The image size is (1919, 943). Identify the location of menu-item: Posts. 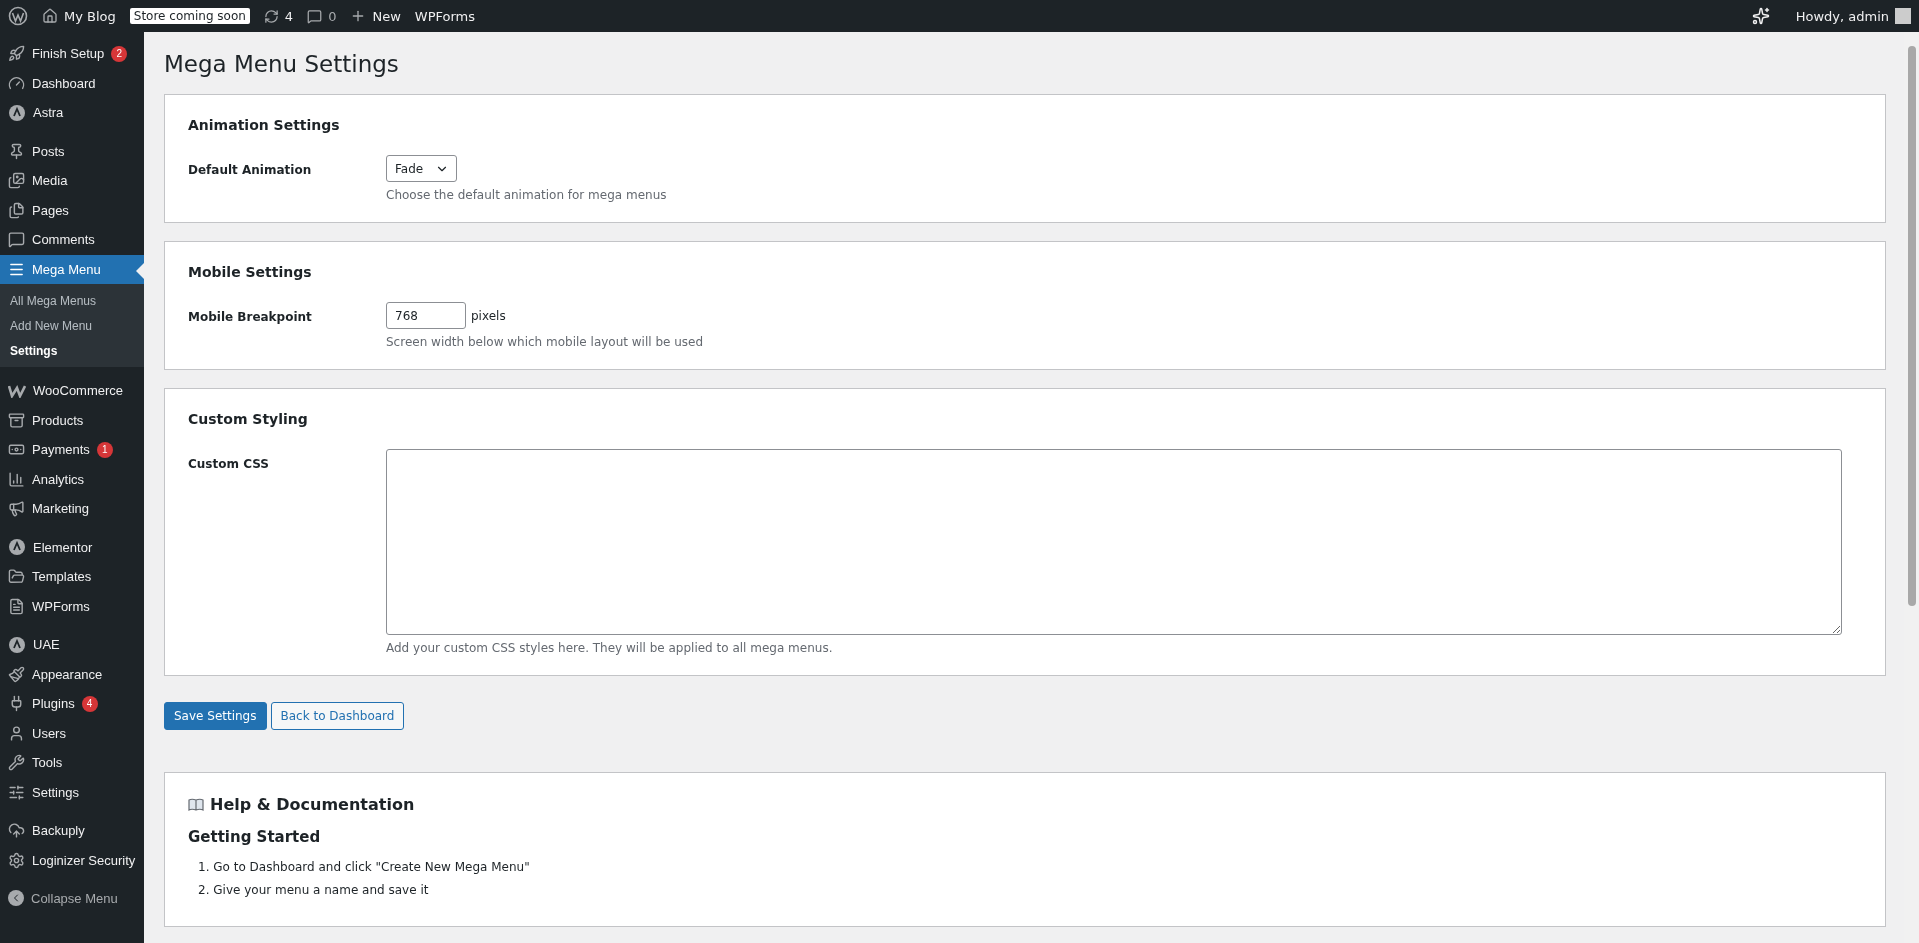
(72, 151).